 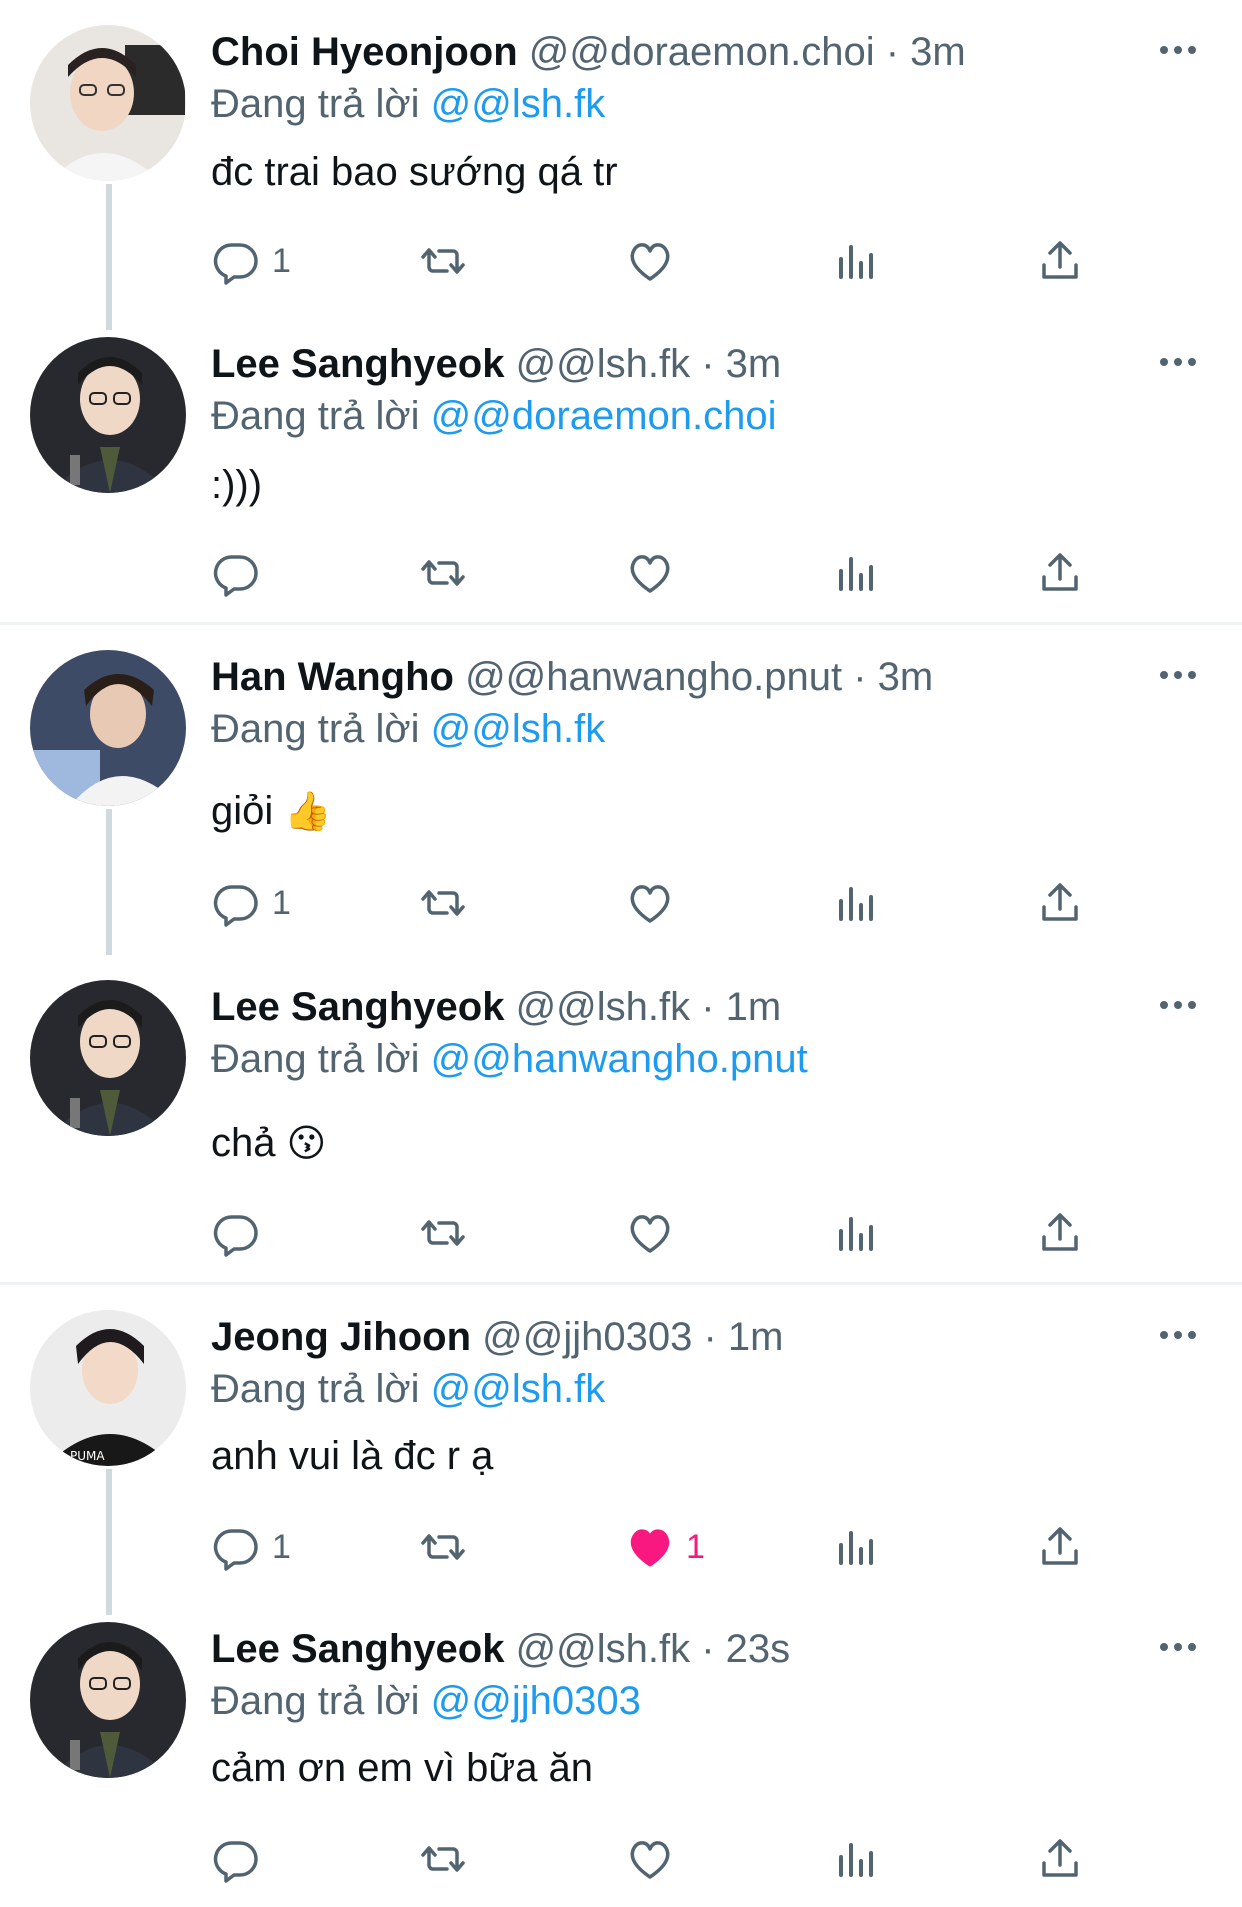 What do you see at coordinates (271, 811) in the screenshot?
I see `tweet-text: giỏi 👍` at bounding box center [271, 811].